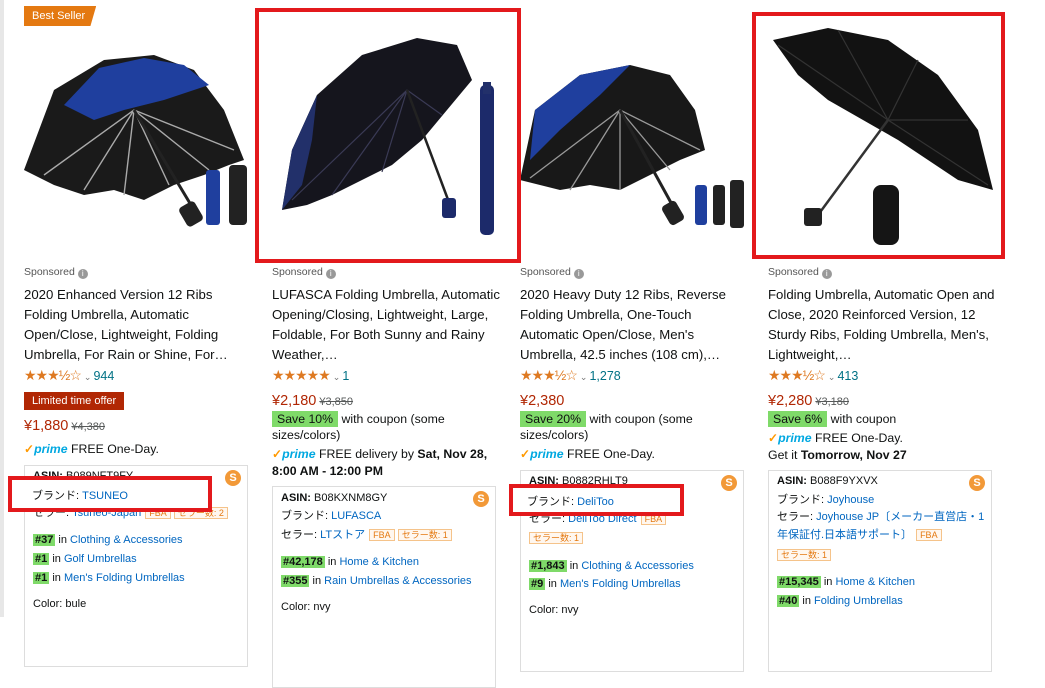 Image resolution: width=1045 pixels, height=688 pixels. What do you see at coordinates (110, 494) in the screenshot?
I see `highlight-box-brand-1: ブランド: TSUNEO` at bounding box center [110, 494].